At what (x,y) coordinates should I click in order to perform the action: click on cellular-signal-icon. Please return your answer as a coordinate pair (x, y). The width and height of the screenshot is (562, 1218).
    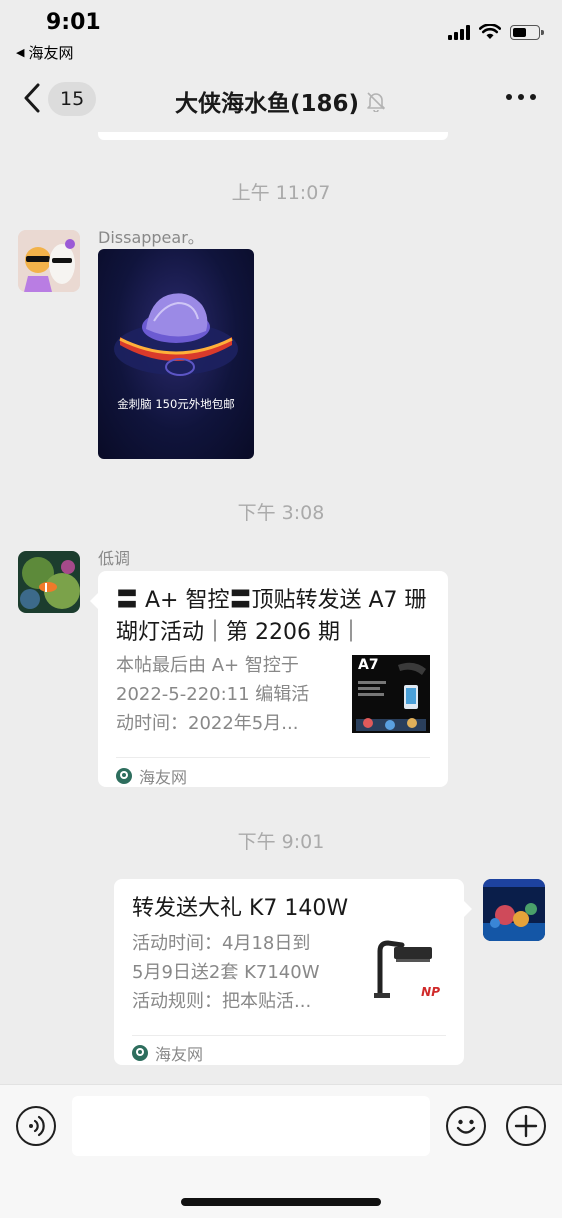
    Looking at the image, I should click on (459, 32).